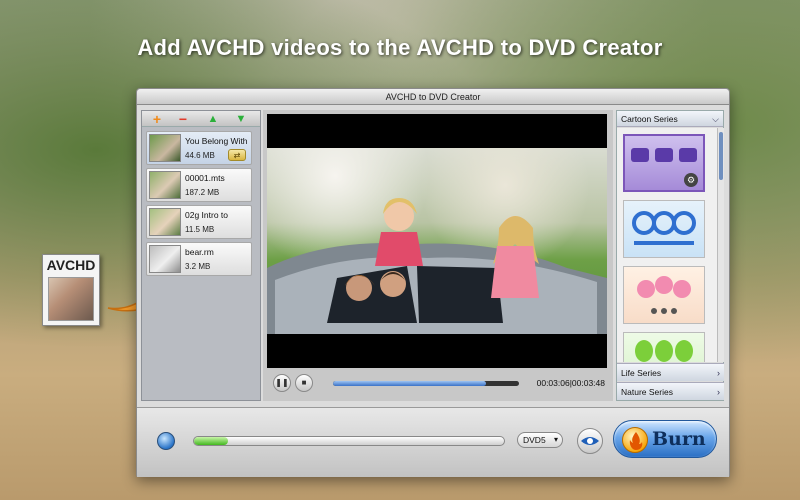 This screenshot has height=500, width=800. What do you see at coordinates (211, 441) in the screenshot?
I see `disc-capacity-fill` at bounding box center [211, 441].